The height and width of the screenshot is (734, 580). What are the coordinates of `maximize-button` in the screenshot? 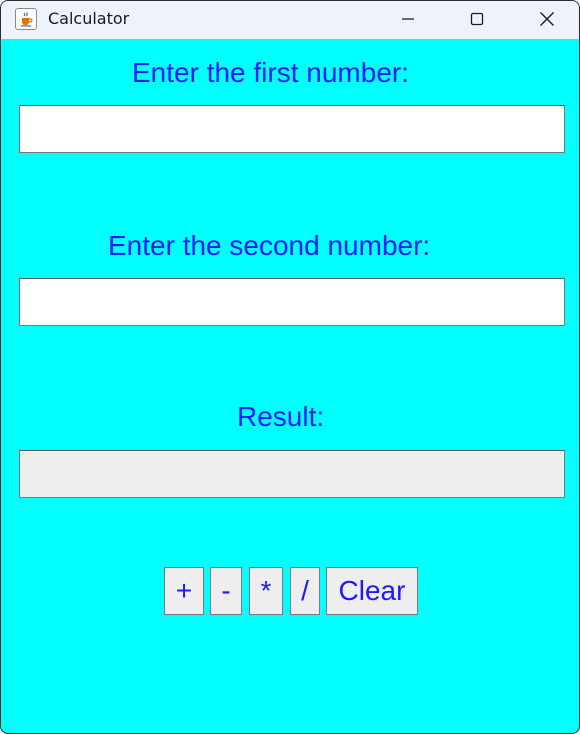 It's located at (477, 19).